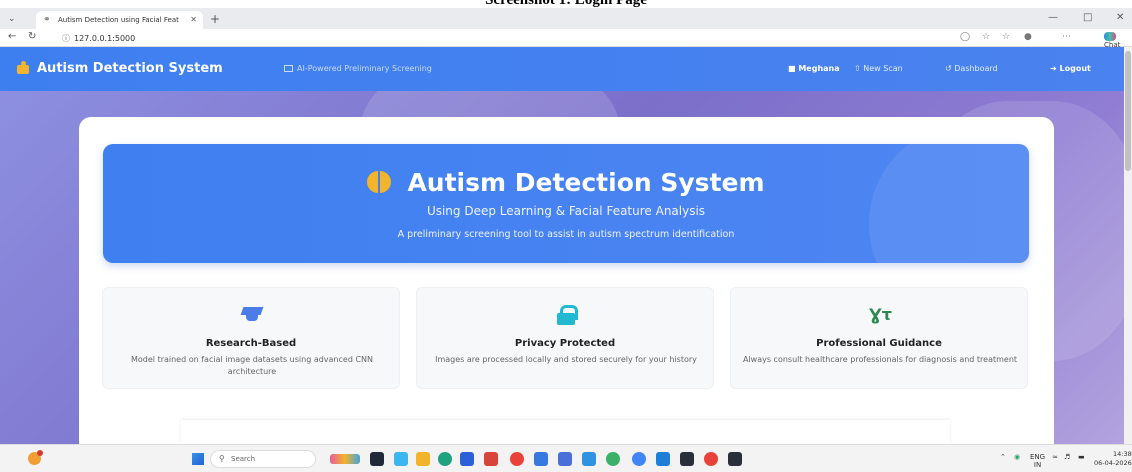  What do you see at coordinates (1120, 17) in the screenshot?
I see `close-window-icon: ✕` at bounding box center [1120, 17].